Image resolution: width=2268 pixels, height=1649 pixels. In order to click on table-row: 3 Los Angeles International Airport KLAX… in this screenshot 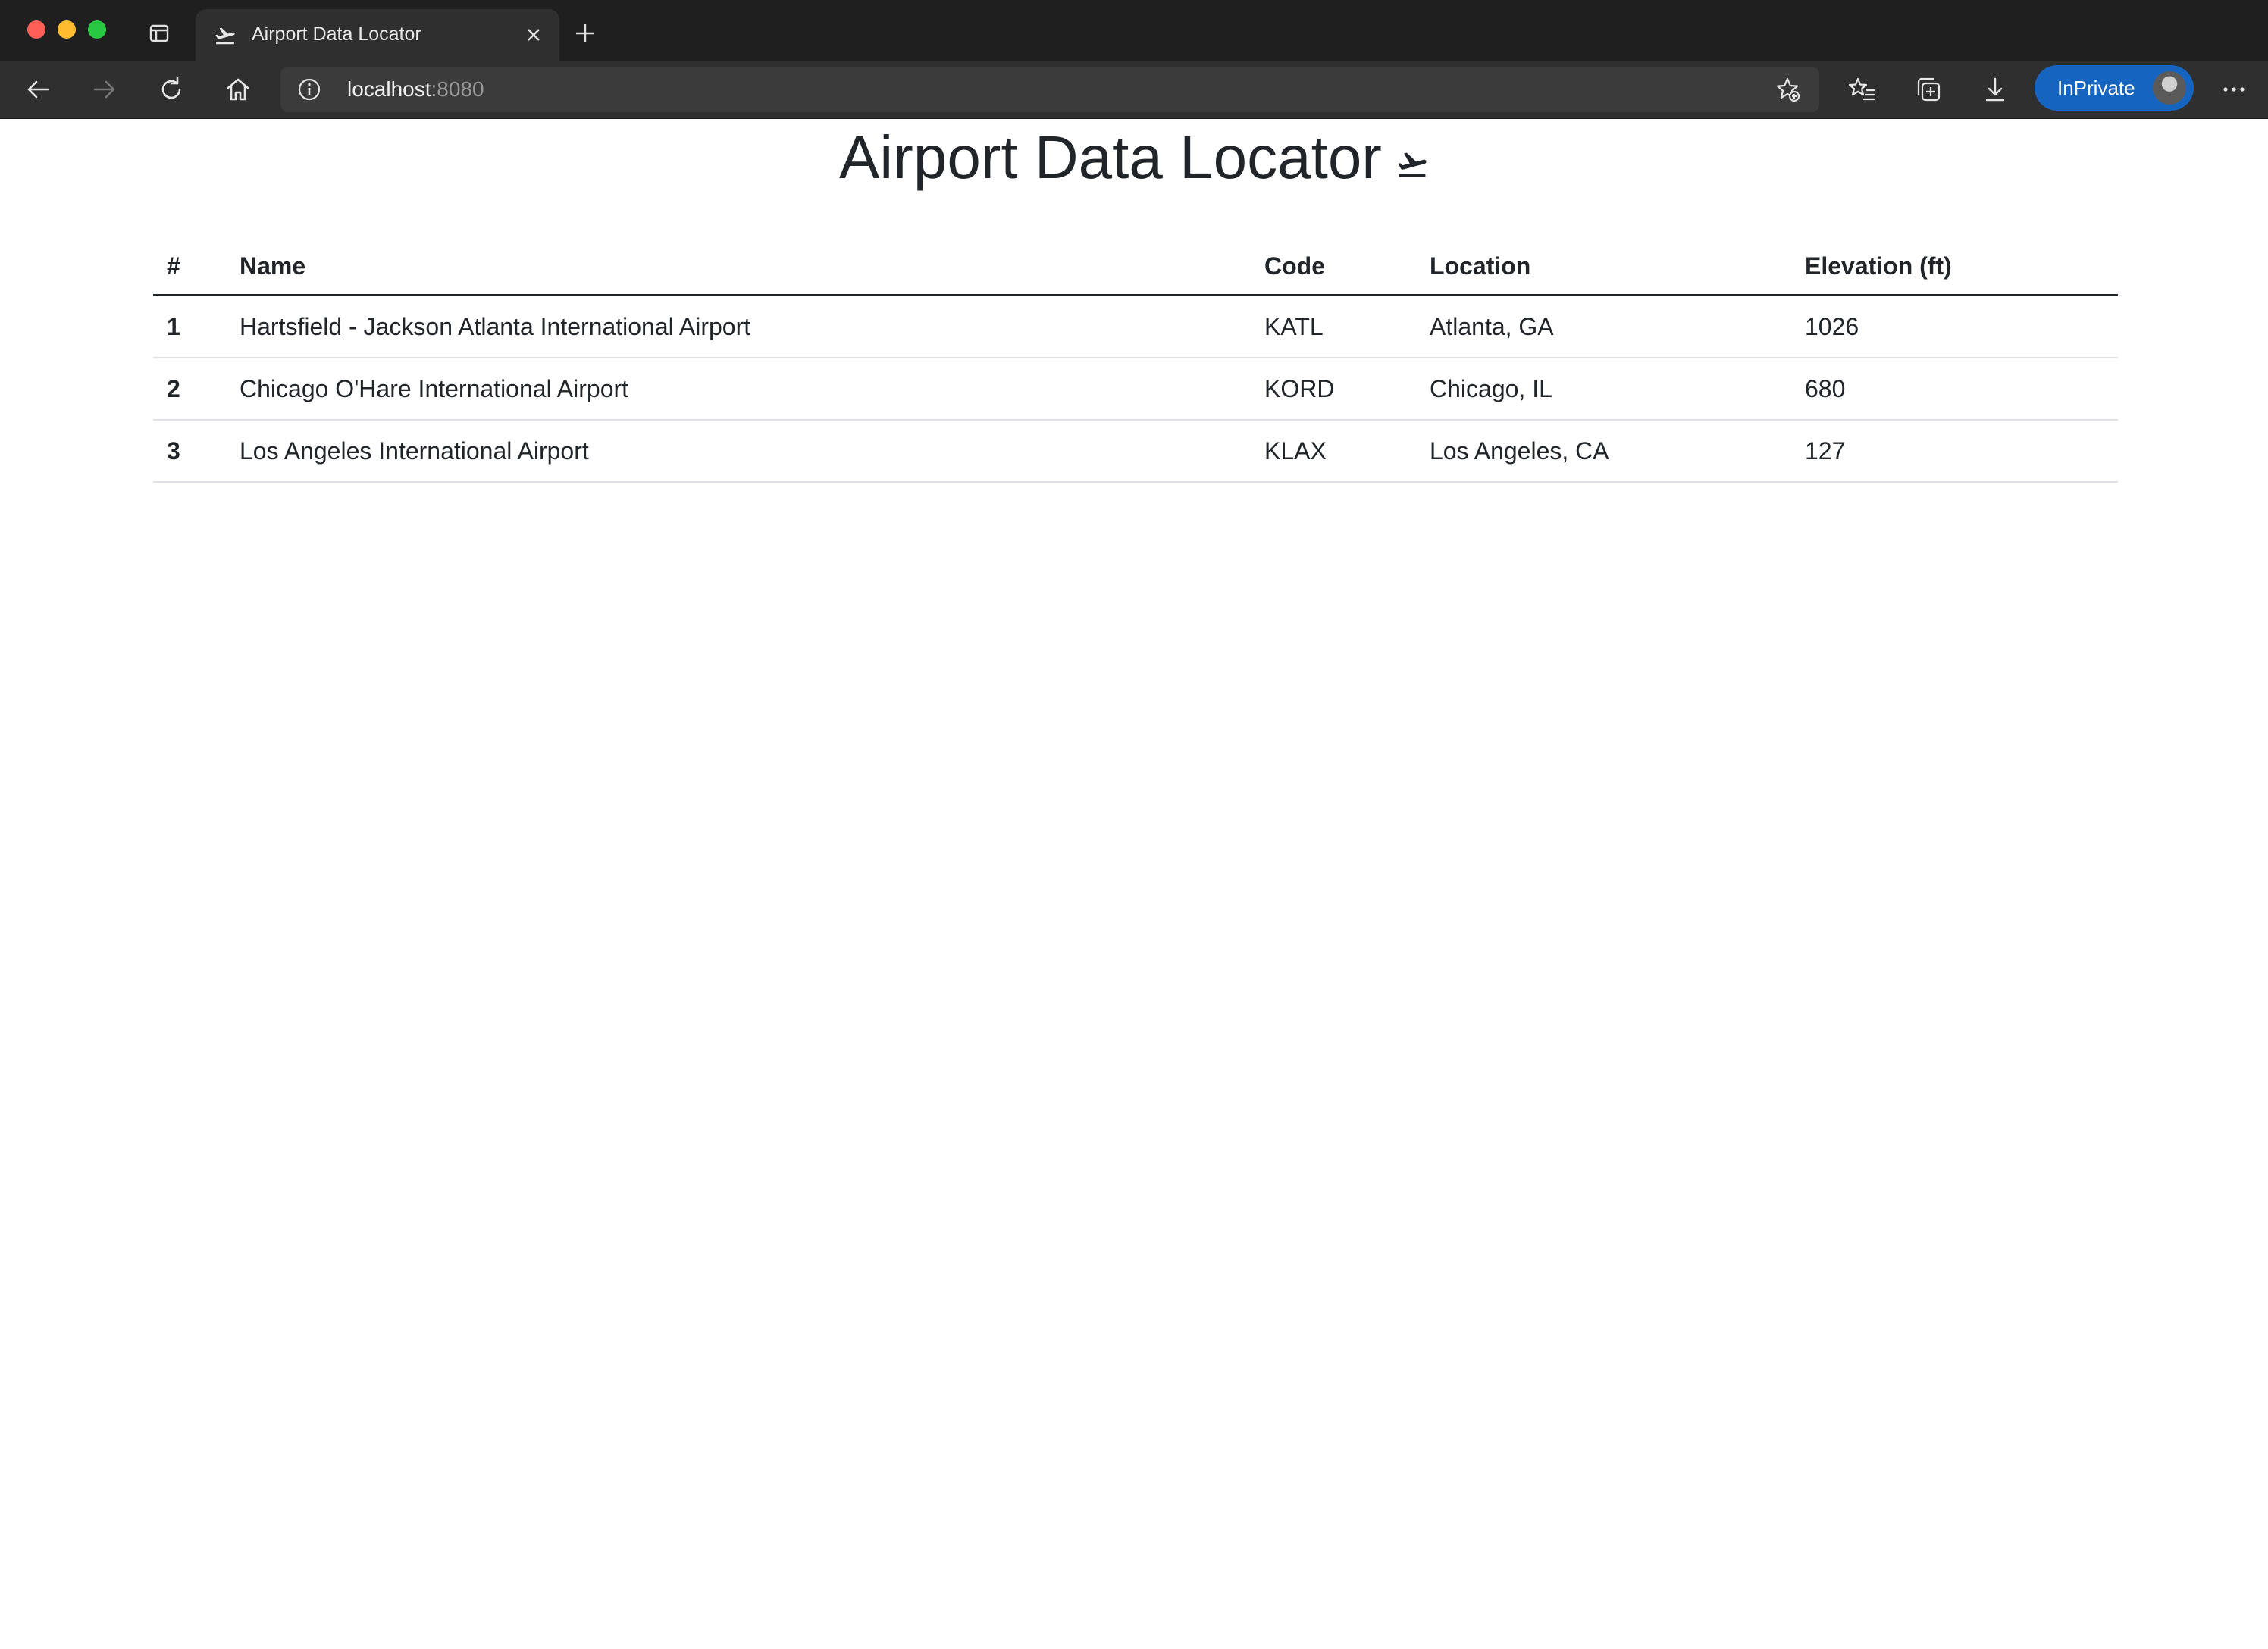, I will do `click(1135, 452)`.